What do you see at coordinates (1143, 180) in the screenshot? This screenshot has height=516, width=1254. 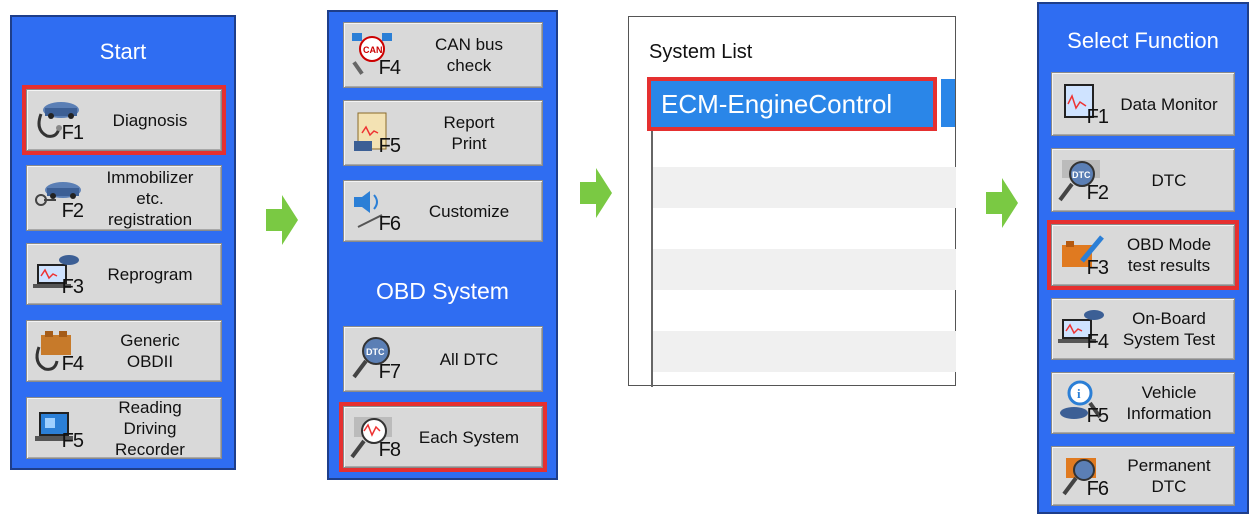 I see `dtc-button: DTC F2 DTC` at bounding box center [1143, 180].